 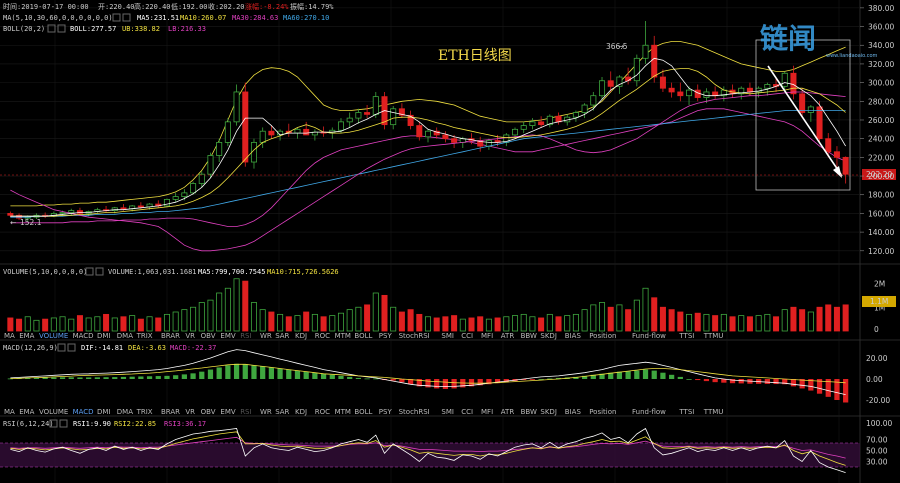 I want to click on rsi-close-icon, so click(x=63, y=423).